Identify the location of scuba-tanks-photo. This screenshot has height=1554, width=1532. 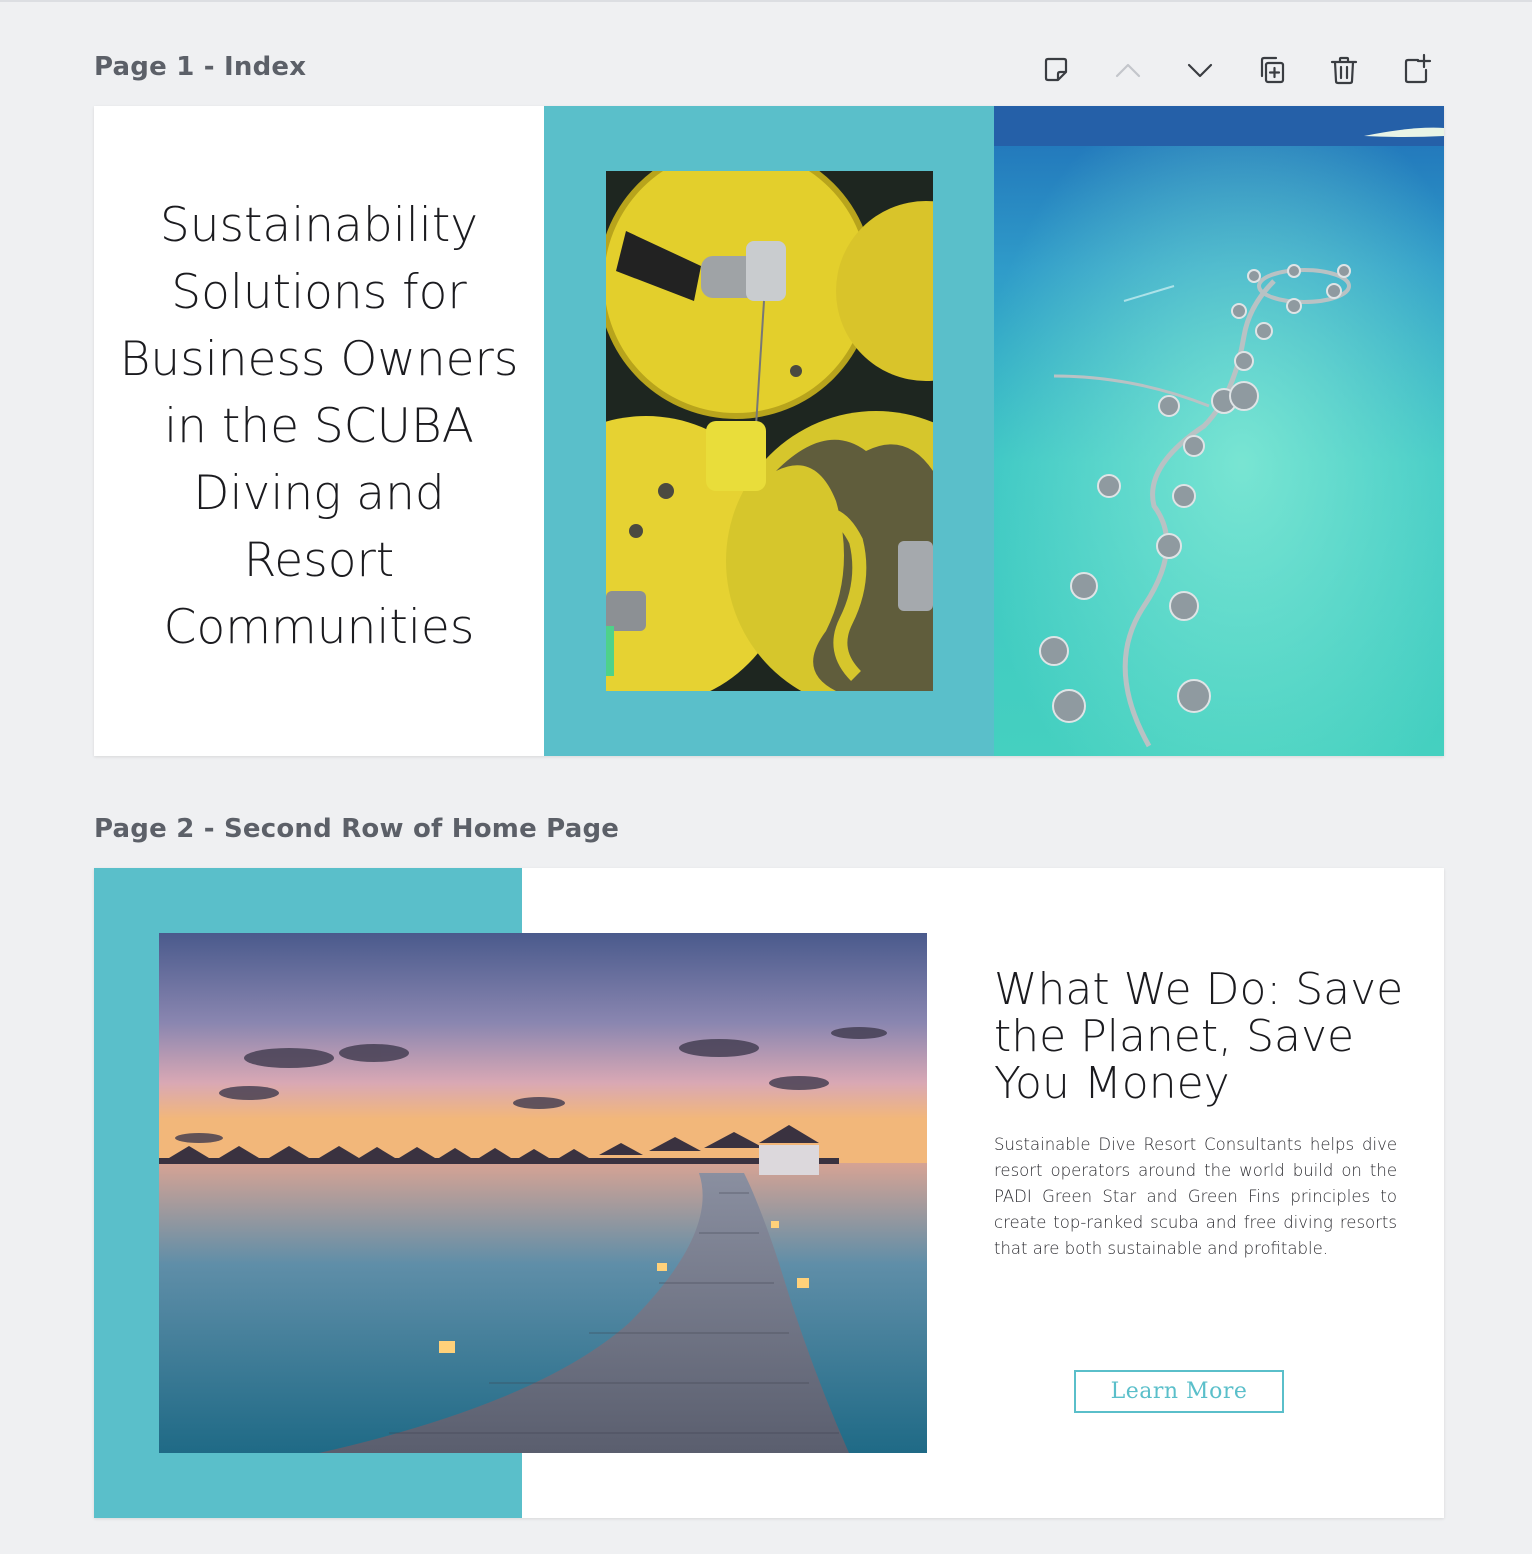
(769, 431).